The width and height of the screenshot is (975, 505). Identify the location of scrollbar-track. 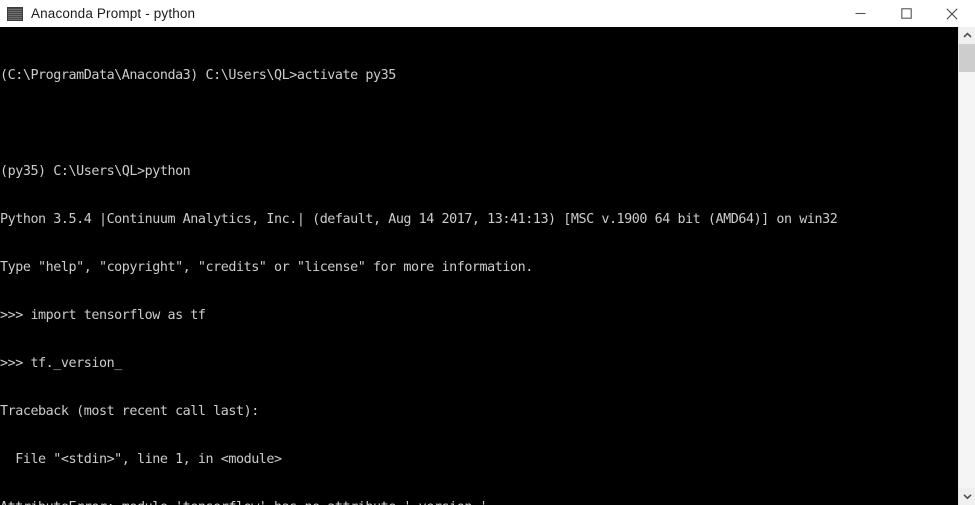
(967, 266).